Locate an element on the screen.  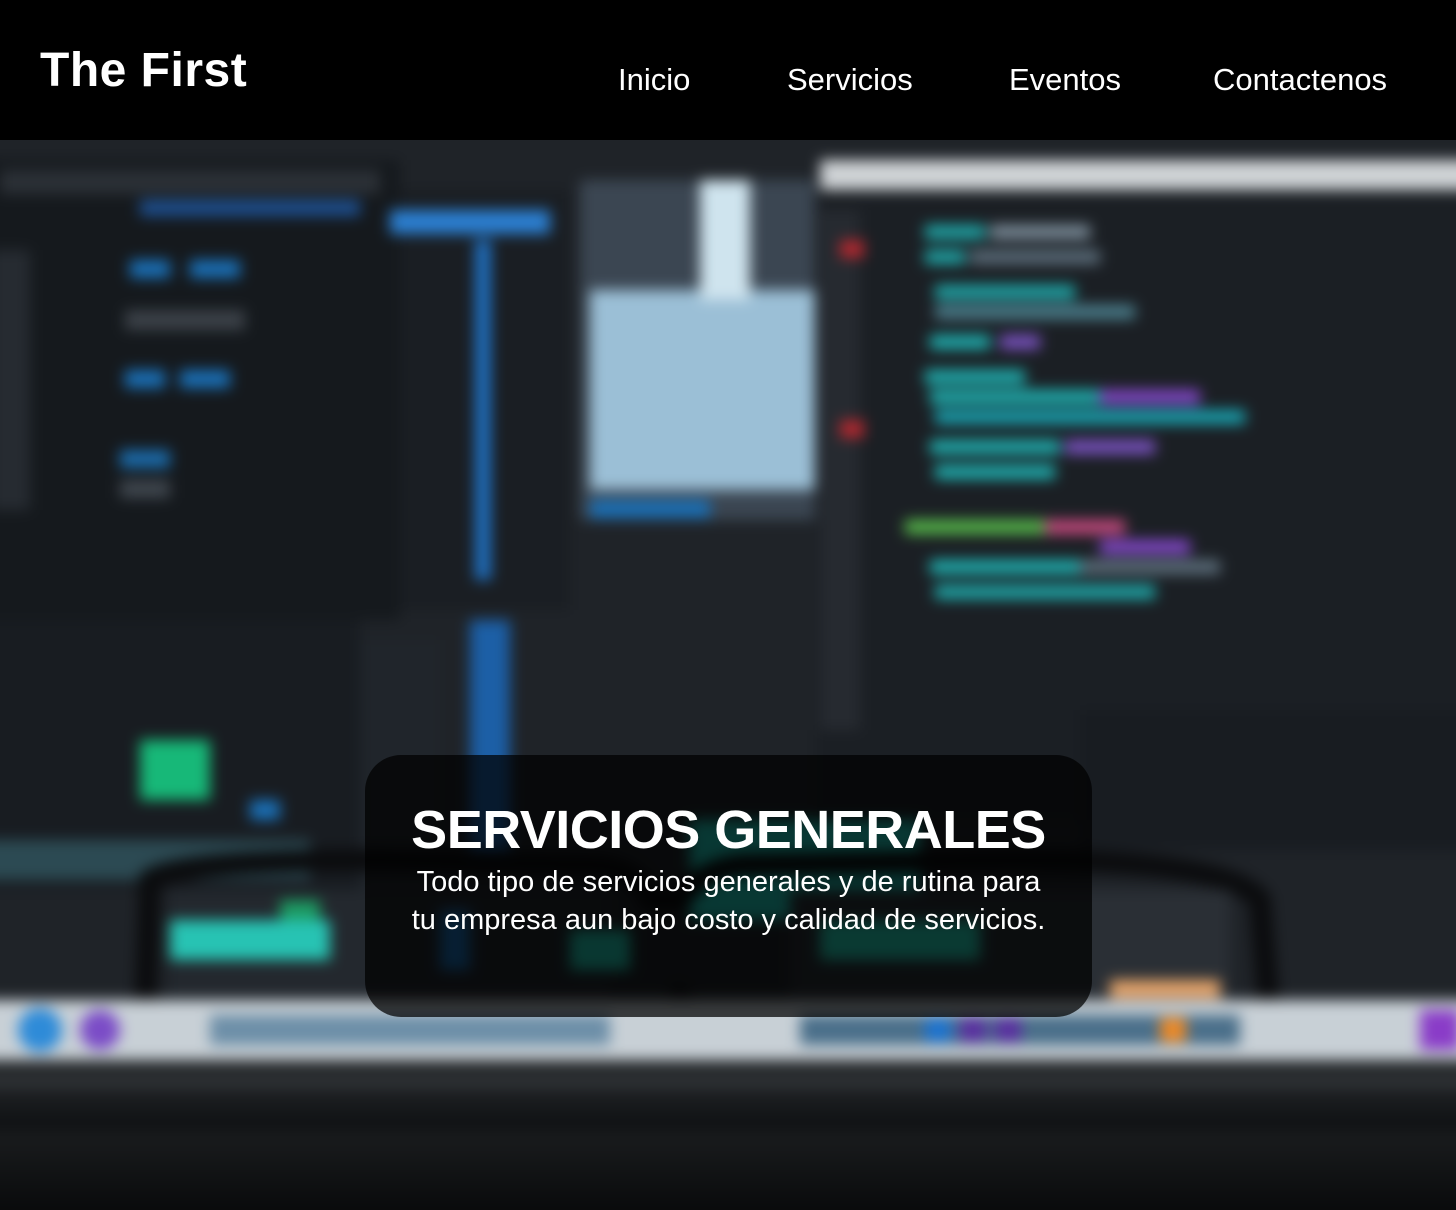
main-nav: Inicio Servicios Eventos Contactenos is located at coordinates (728, 80).